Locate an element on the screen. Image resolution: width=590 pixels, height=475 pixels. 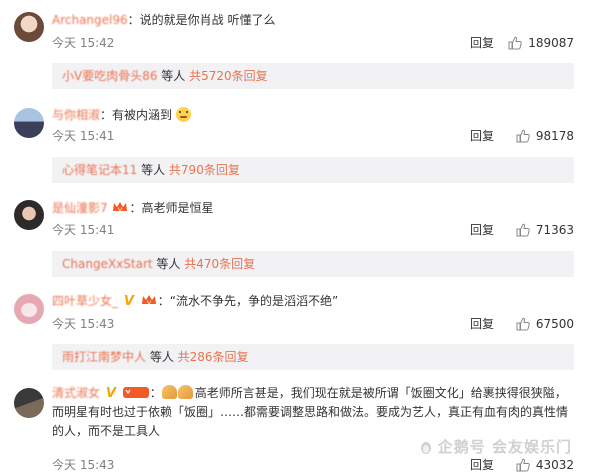
like-count: 71363 is located at coordinates (554, 230).